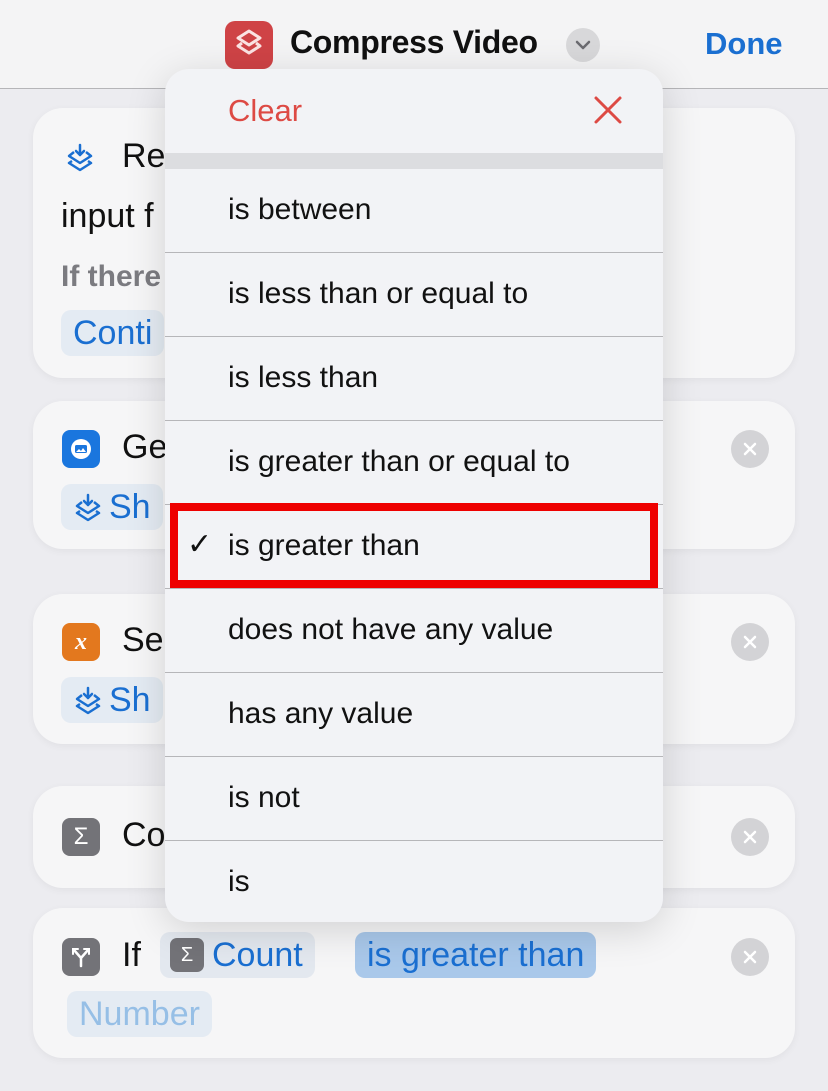 This screenshot has width=828, height=1091. Describe the element at coordinates (144, 156) in the screenshot. I see `action-title: Re` at that location.